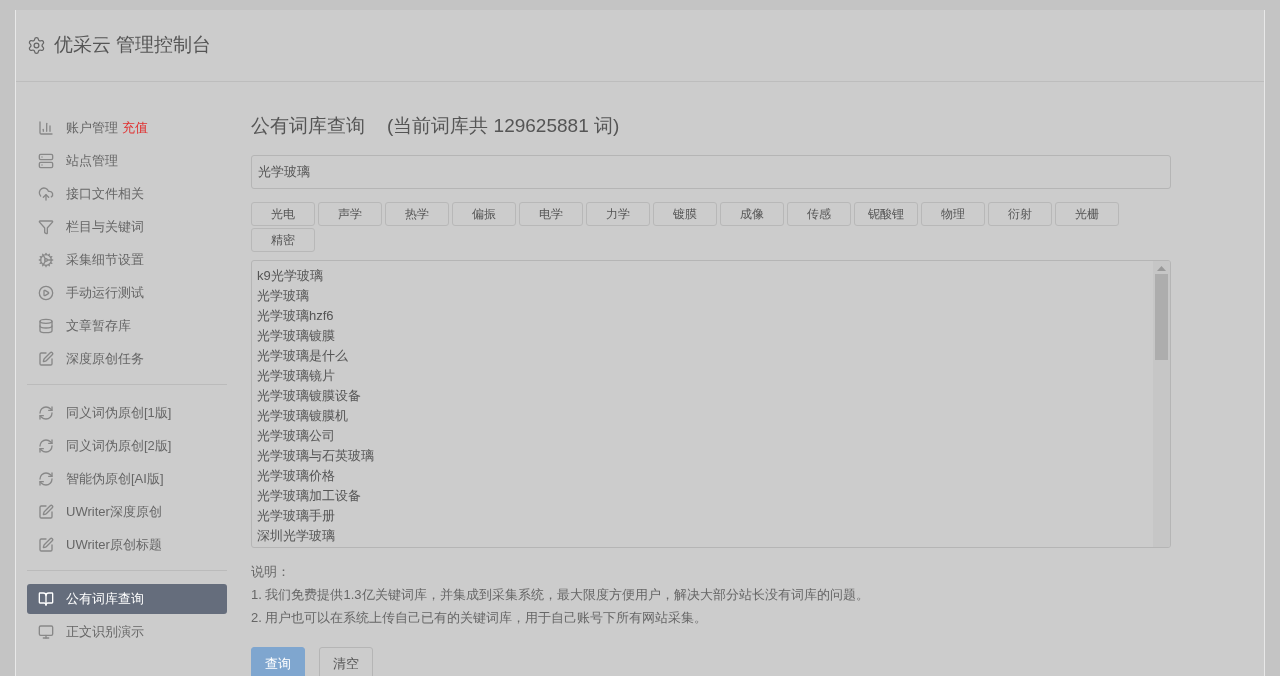 The width and height of the screenshot is (1280, 676). I want to click on filter-icon, so click(46, 227).